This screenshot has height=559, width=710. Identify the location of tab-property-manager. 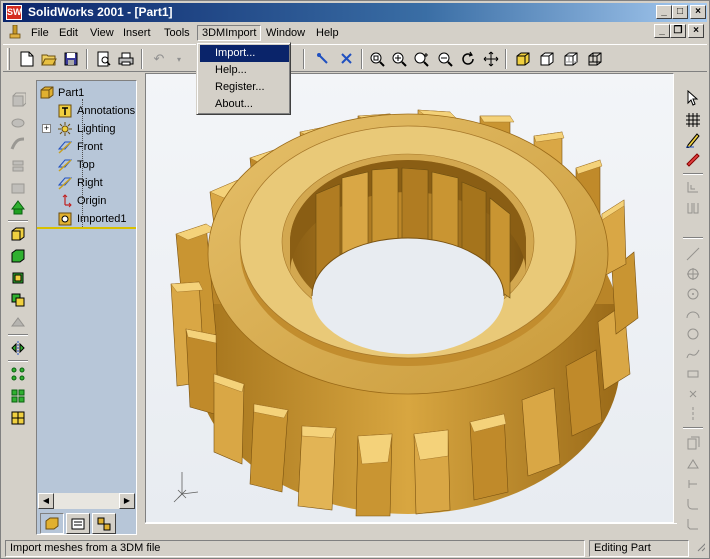
(78, 523).